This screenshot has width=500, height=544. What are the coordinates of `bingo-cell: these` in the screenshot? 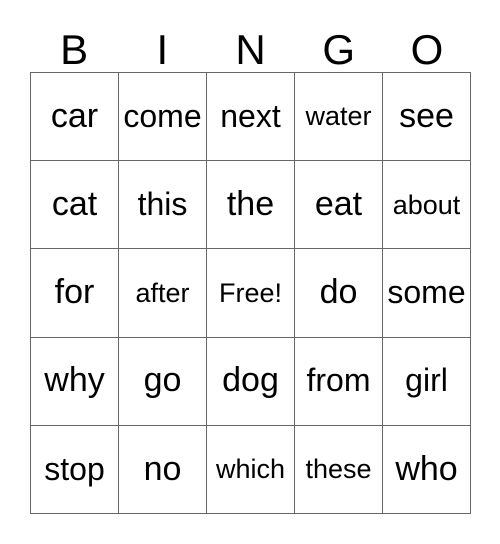 It's located at (339, 469).